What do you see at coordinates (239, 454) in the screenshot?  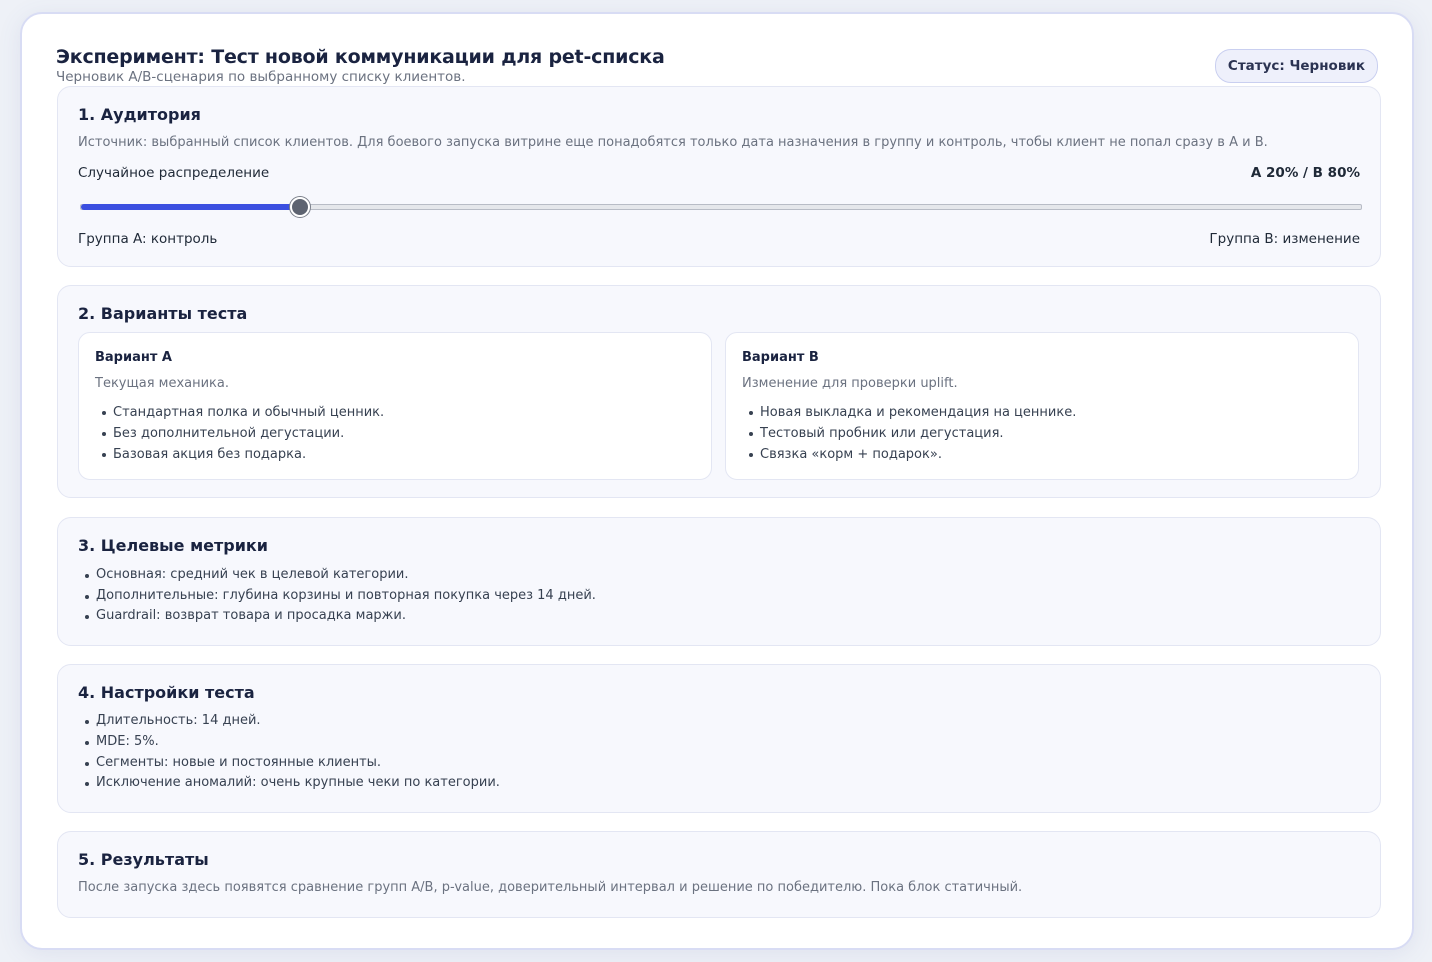 I see `list-item: Базовая акция без подарка.` at bounding box center [239, 454].